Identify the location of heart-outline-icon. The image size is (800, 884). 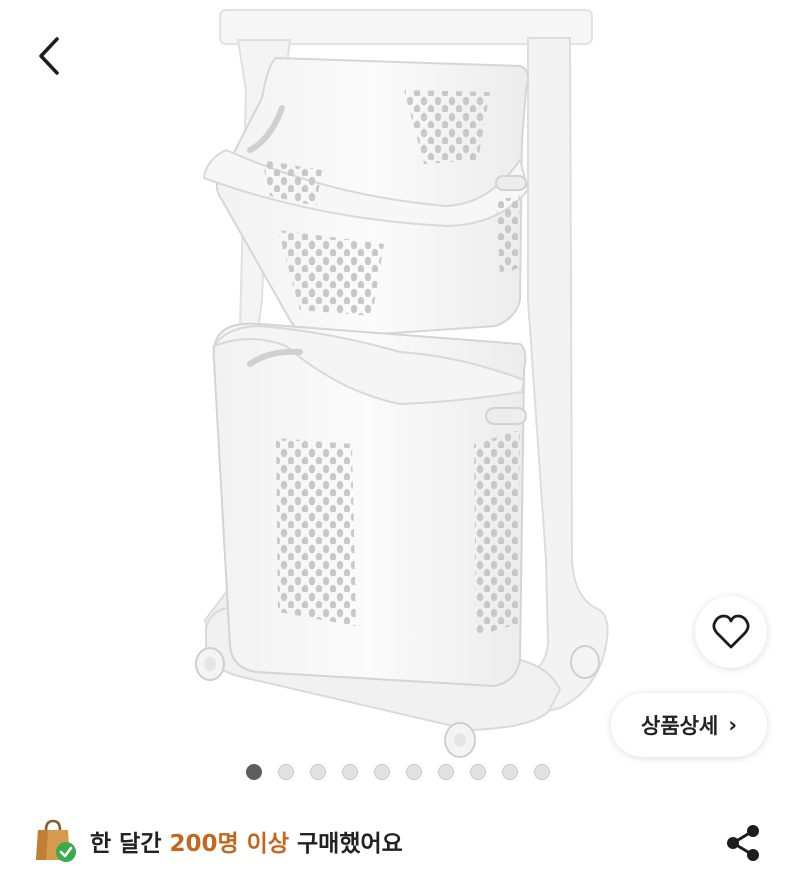
(731, 631).